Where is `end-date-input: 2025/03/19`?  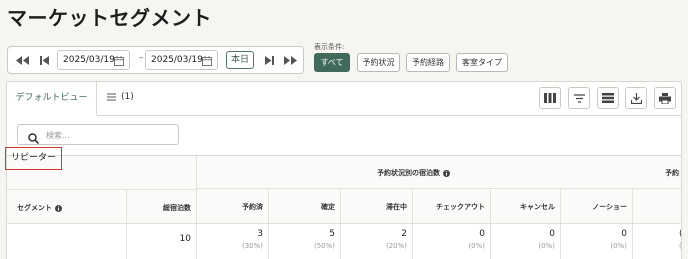 end-date-input: 2025/03/19 is located at coordinates (181, 60).